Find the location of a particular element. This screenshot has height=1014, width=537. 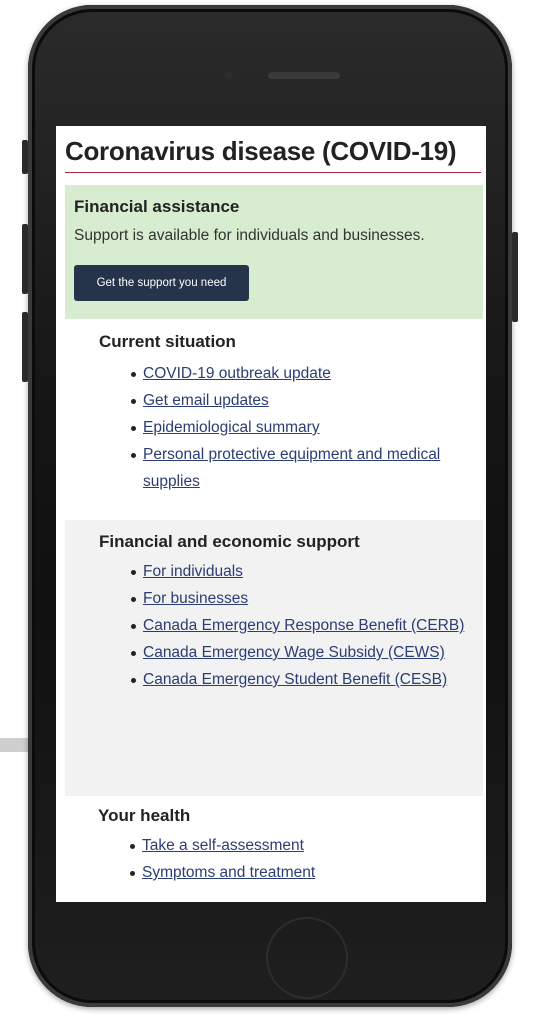

list-item: Epidemiological summary is located at coordinates (307, 427).